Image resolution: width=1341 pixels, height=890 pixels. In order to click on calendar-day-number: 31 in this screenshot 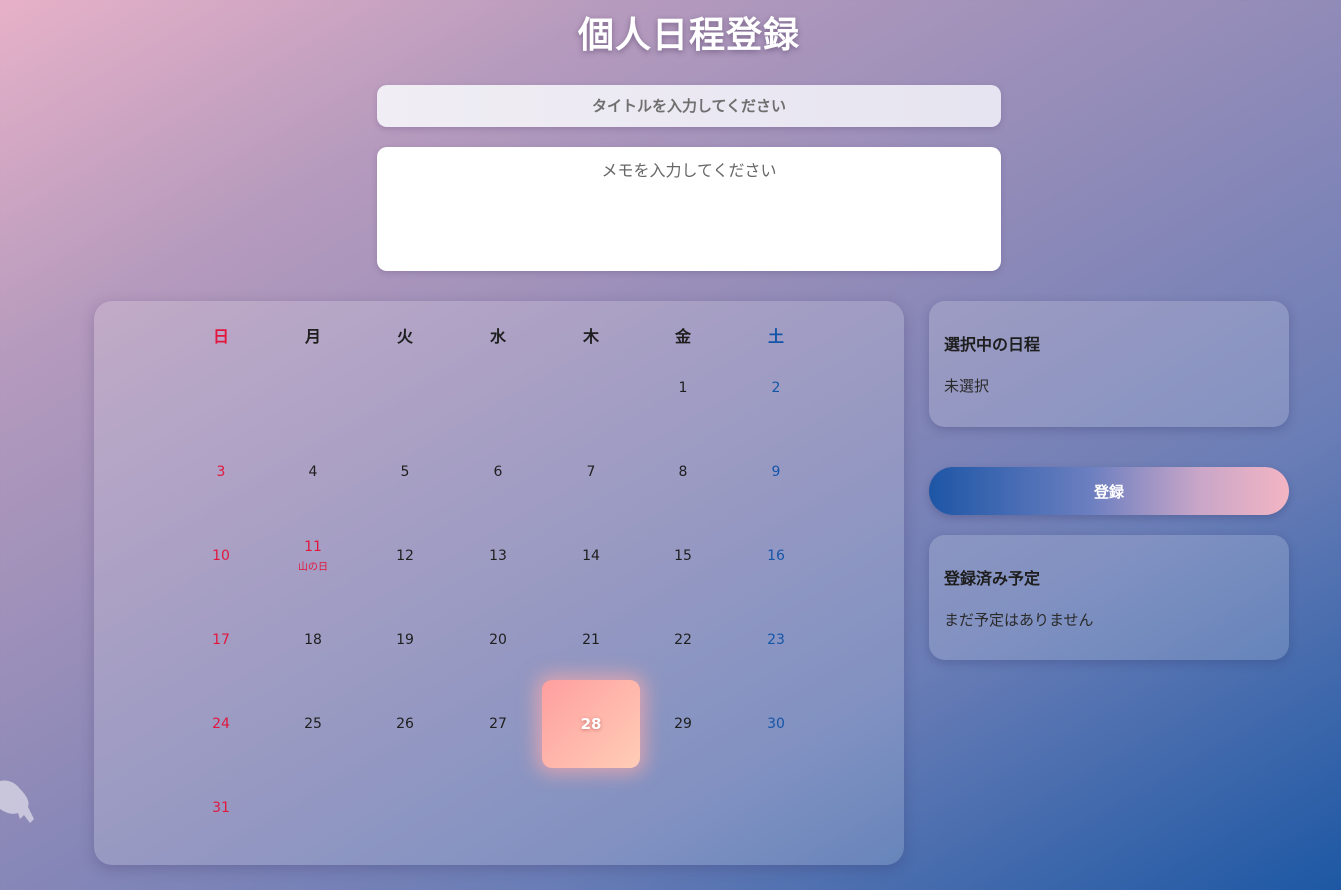, I will do `click(221, 808)`.